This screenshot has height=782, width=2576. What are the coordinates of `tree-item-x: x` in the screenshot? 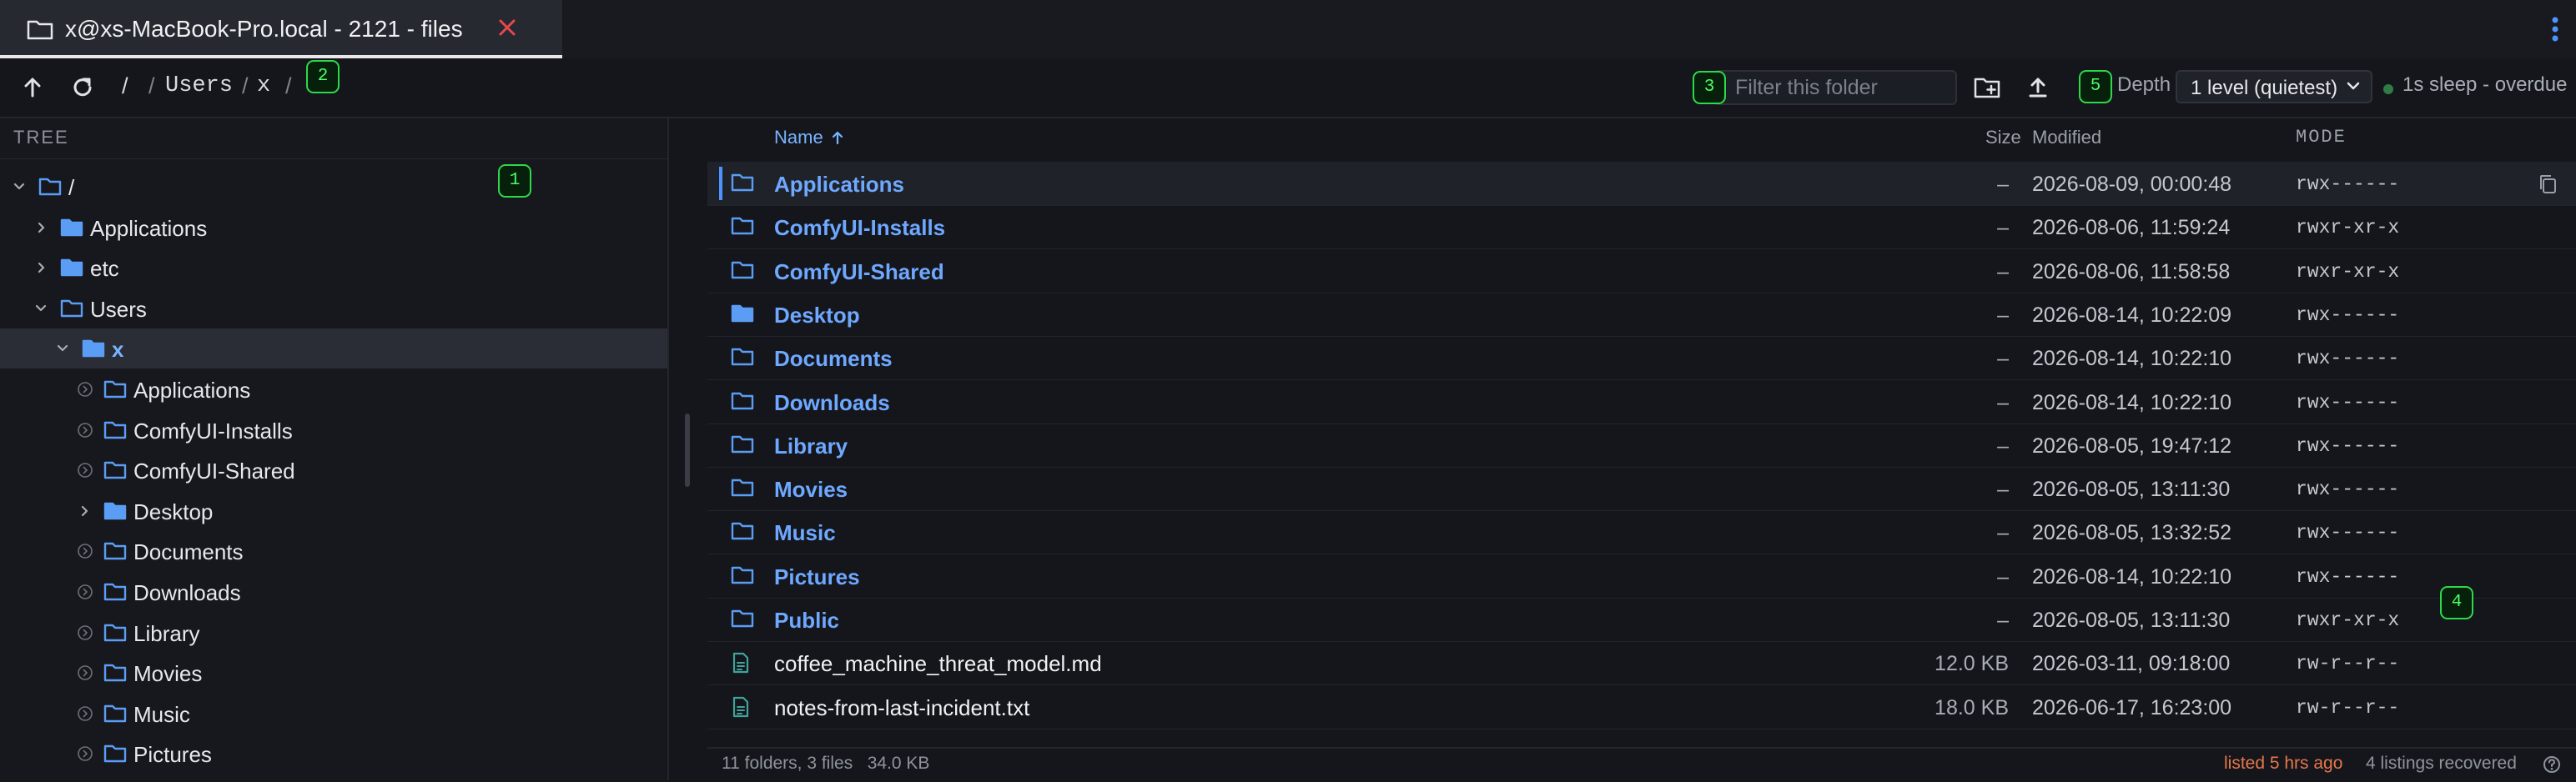 It's located at (333, 349).